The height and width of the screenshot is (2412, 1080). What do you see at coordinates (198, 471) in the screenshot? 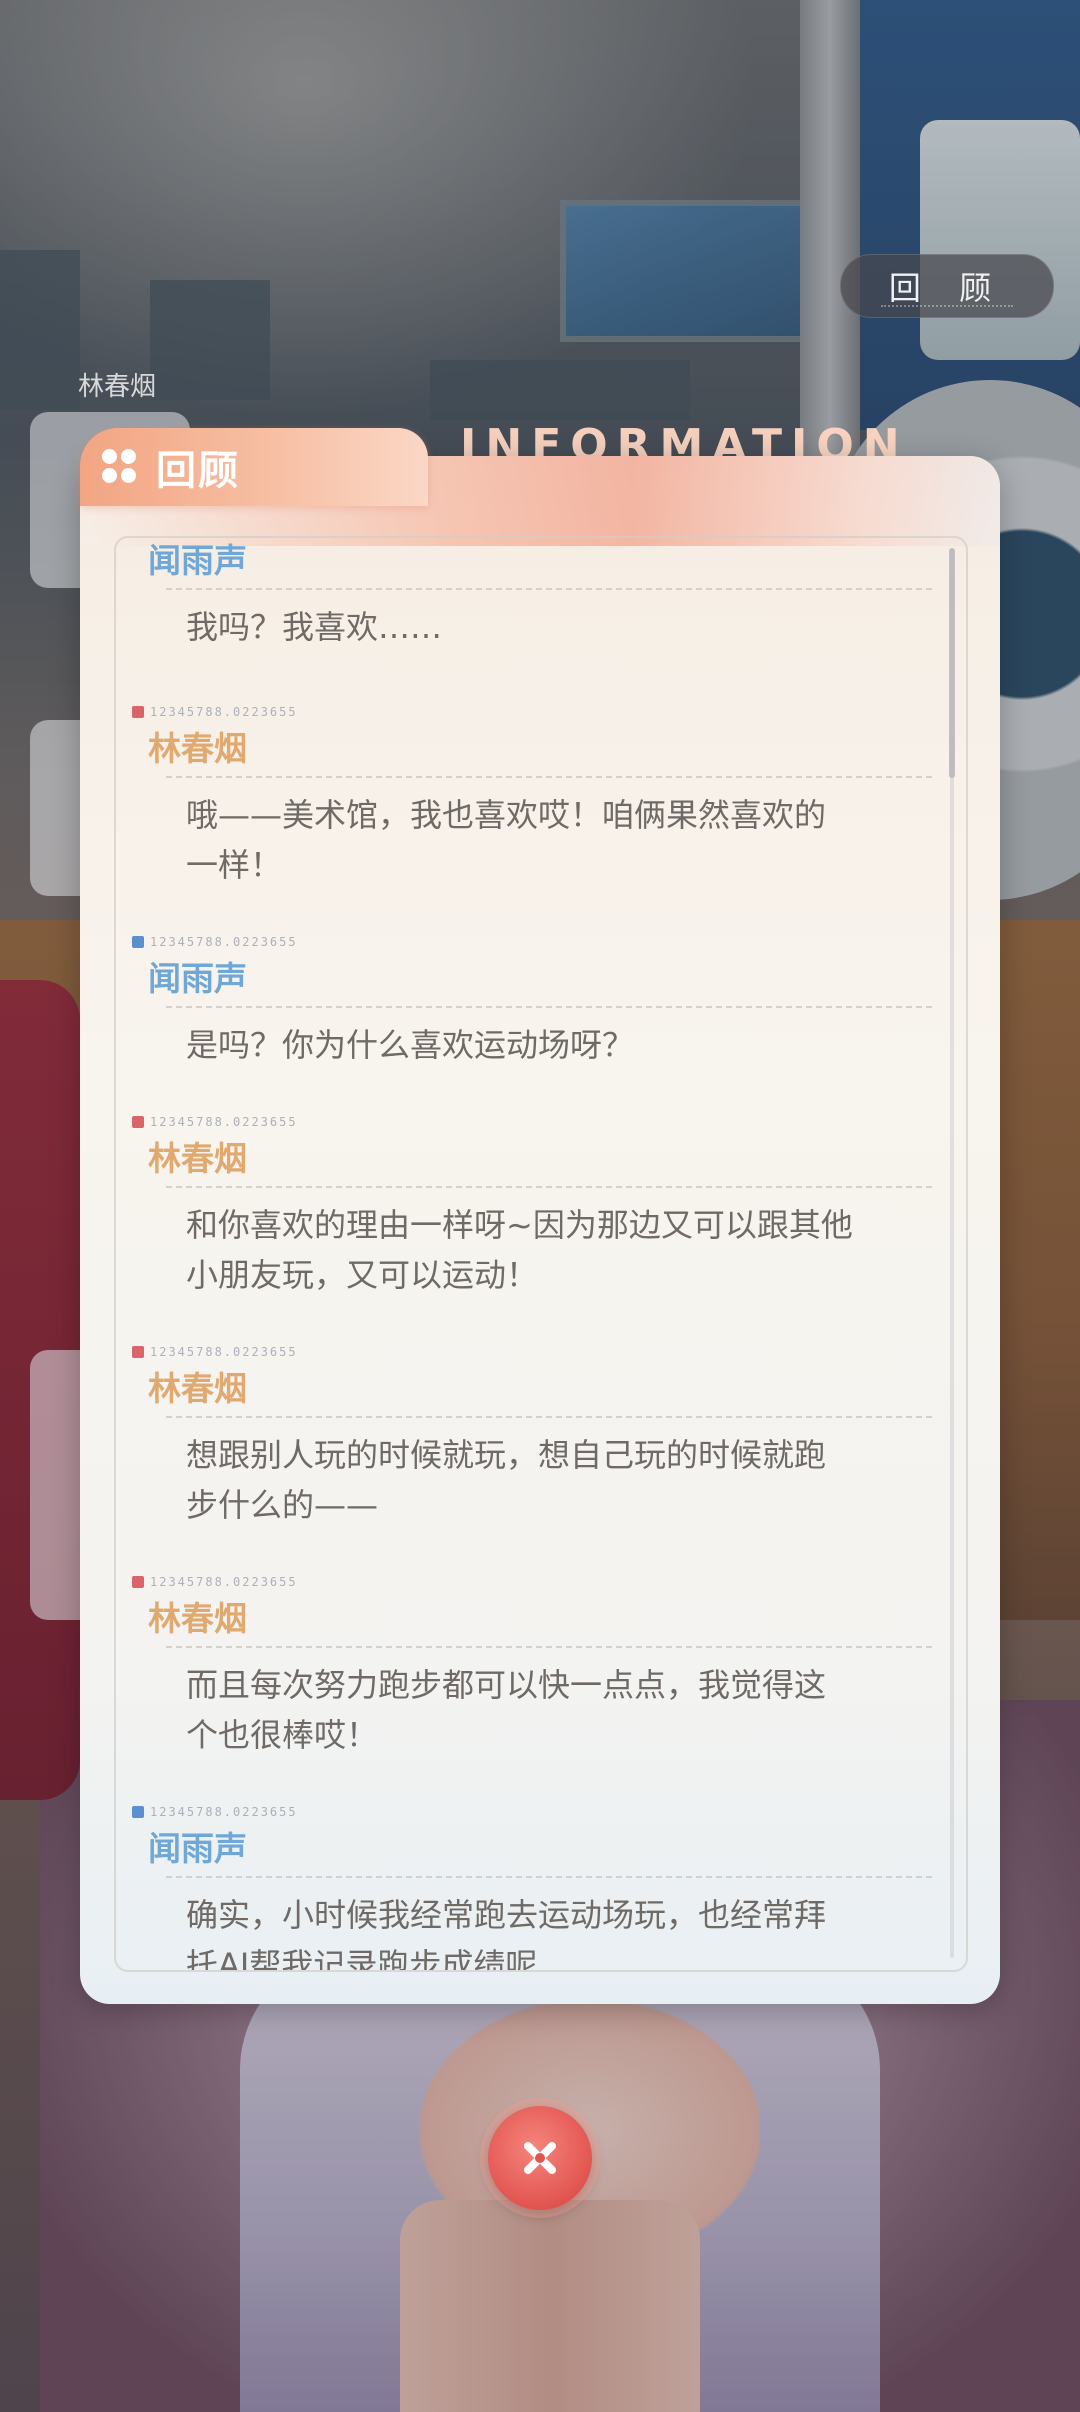
I see `panel-title: 回顾` at bounding box center [198, 471].